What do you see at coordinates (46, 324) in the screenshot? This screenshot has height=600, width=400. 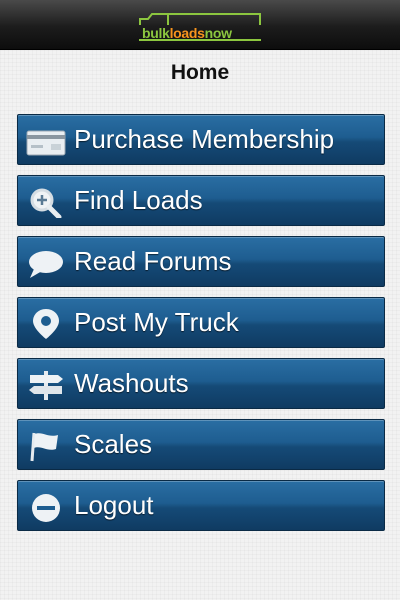 I see `map-pin-icon` at bounding box center [46, 324].